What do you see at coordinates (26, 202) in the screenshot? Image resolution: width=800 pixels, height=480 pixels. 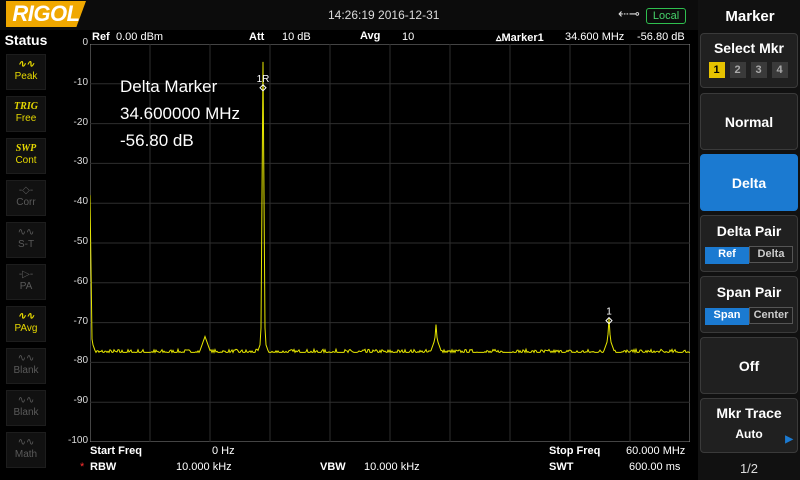 I see `status-item-label: Corr` at bounding box center [26, 202].